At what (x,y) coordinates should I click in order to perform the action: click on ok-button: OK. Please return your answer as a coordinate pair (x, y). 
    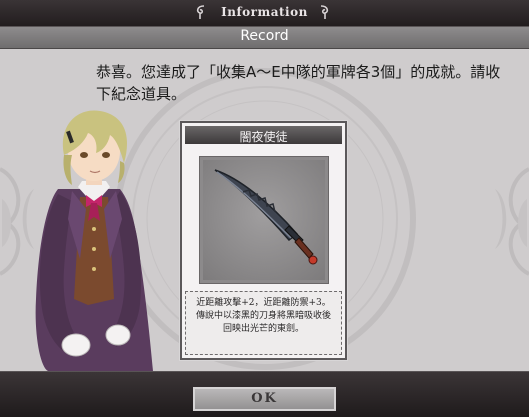
    Looking at the image, I should click on (264, 399).